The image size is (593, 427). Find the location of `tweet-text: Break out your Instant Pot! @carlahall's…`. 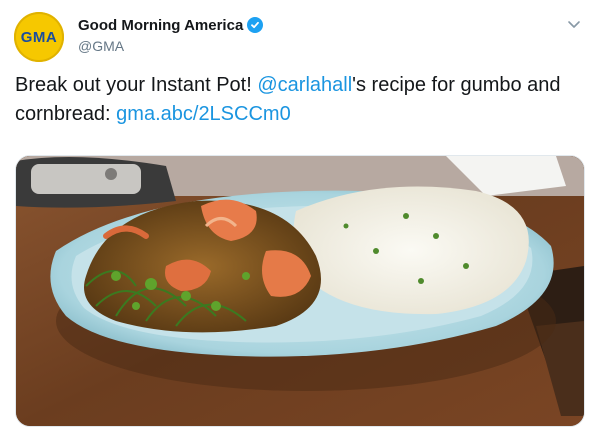

tweet-text: Break out your Instant Pot! @carlahall's… is located at coordinates (297, 100).